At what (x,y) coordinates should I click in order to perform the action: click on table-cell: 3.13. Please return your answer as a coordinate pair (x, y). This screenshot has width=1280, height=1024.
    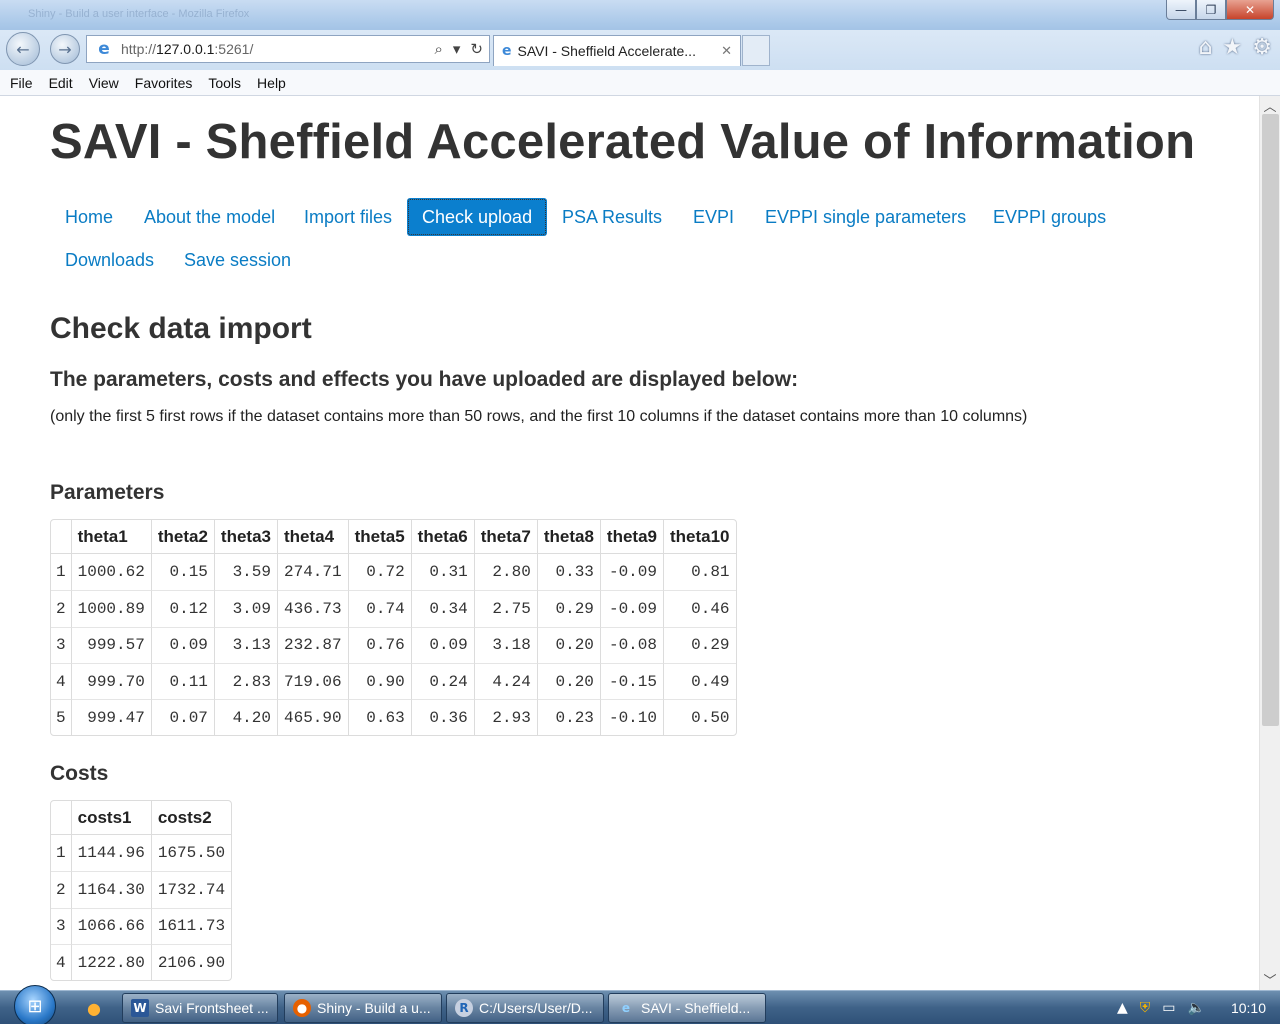
    Looking at the image, I should click on (245, 644).